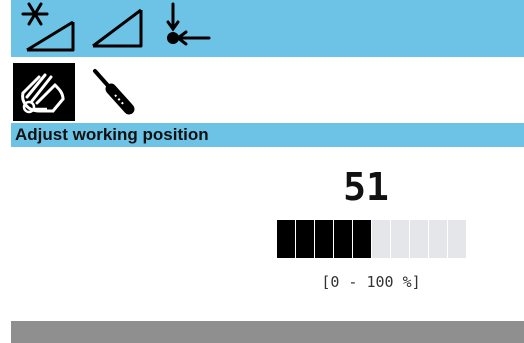 Image resolution: width=524 pixels, height=343 pixels. Describe the element at coordinates (116, 92) in the screenshot. I see `screwdriver-icon` at that location.